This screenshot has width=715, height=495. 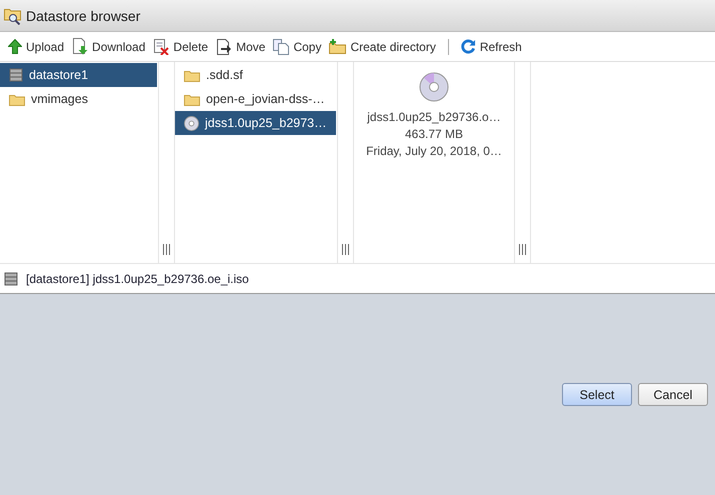 What do you see at coordinates (80, 46) in the screenshot?
I see `document-download-icon` at bounding box center [80, 46].